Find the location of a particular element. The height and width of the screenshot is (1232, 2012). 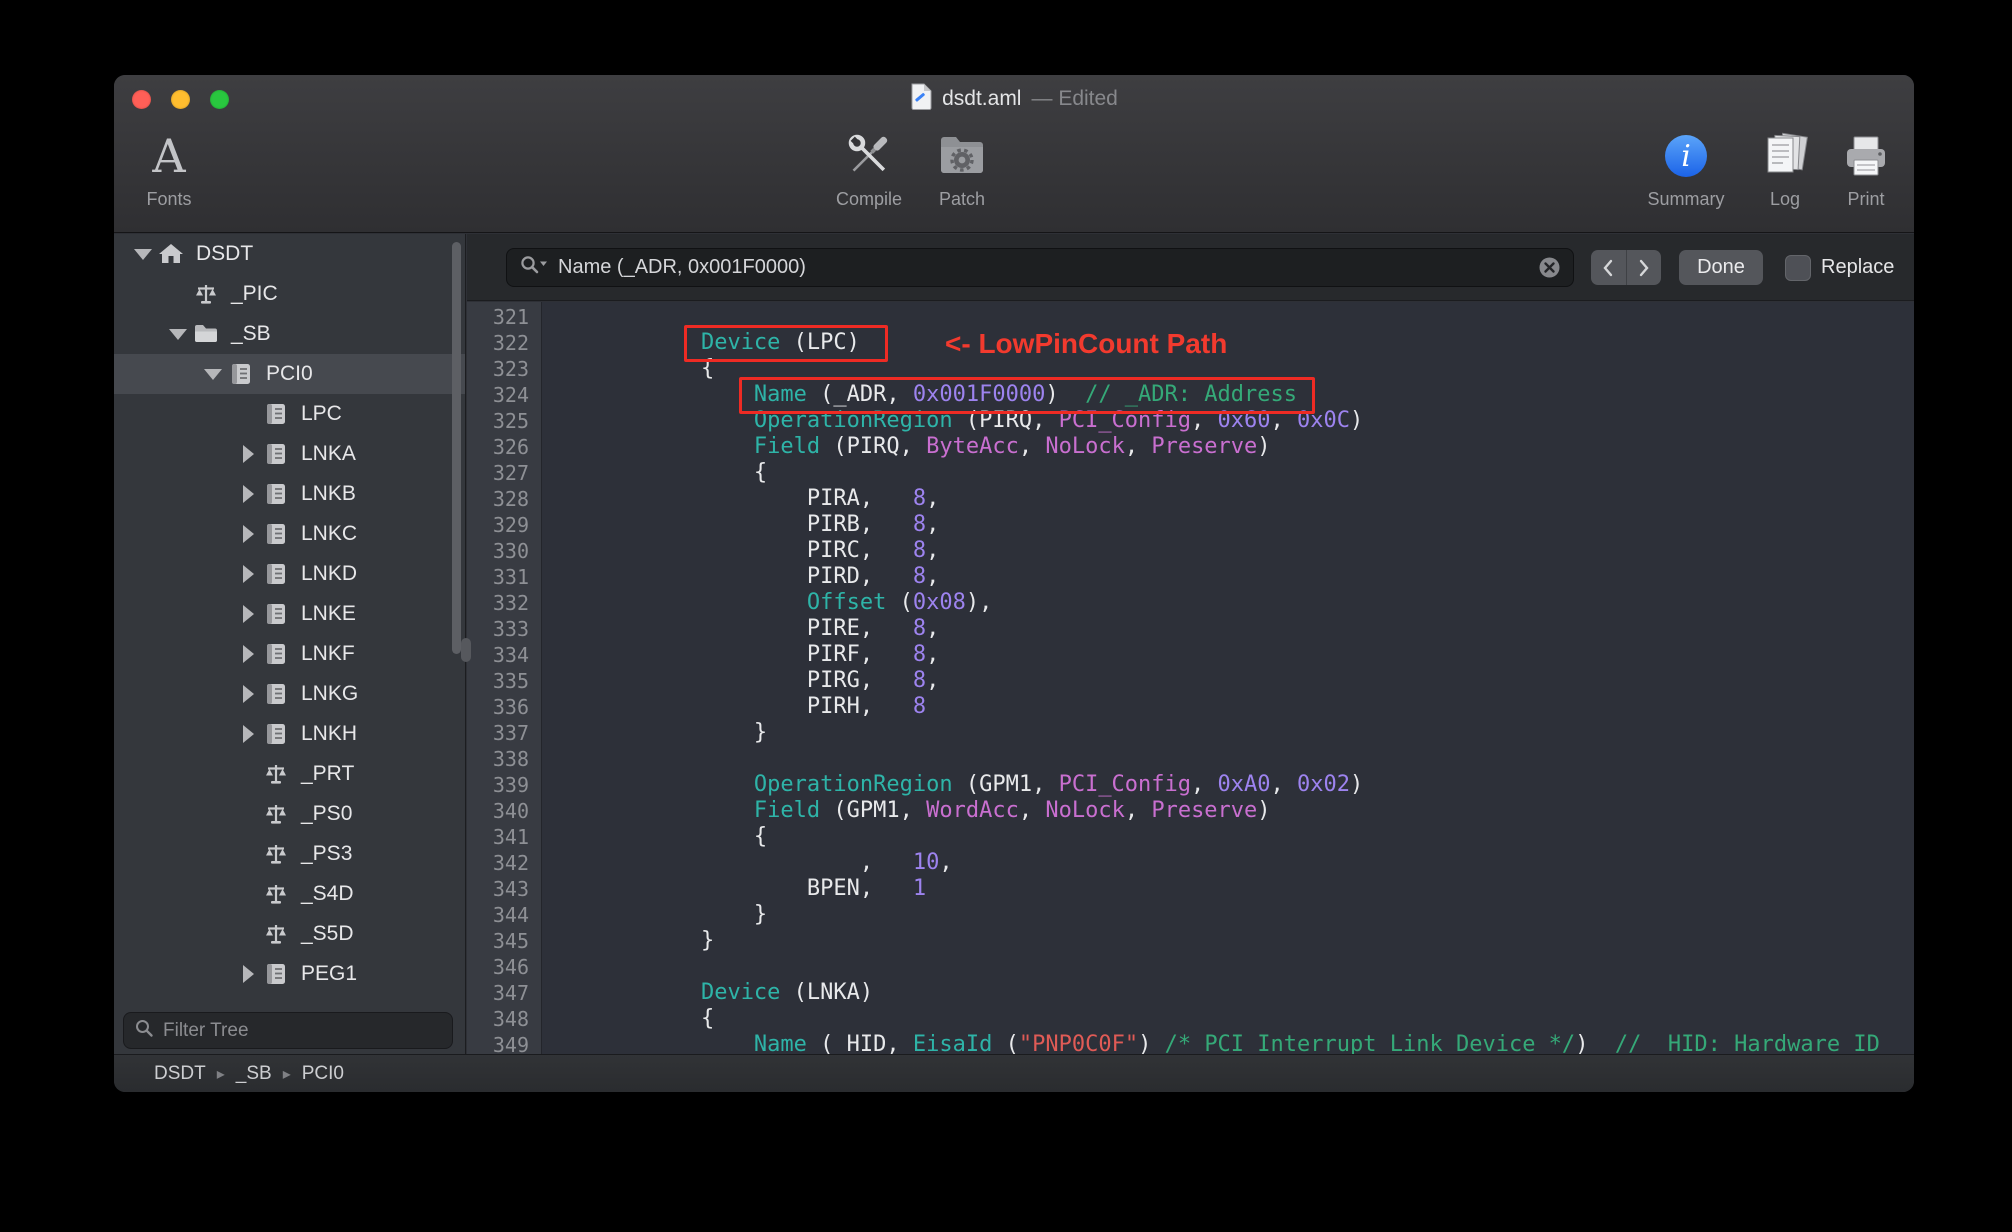

search-icon is located at coordinates (144, 1030).